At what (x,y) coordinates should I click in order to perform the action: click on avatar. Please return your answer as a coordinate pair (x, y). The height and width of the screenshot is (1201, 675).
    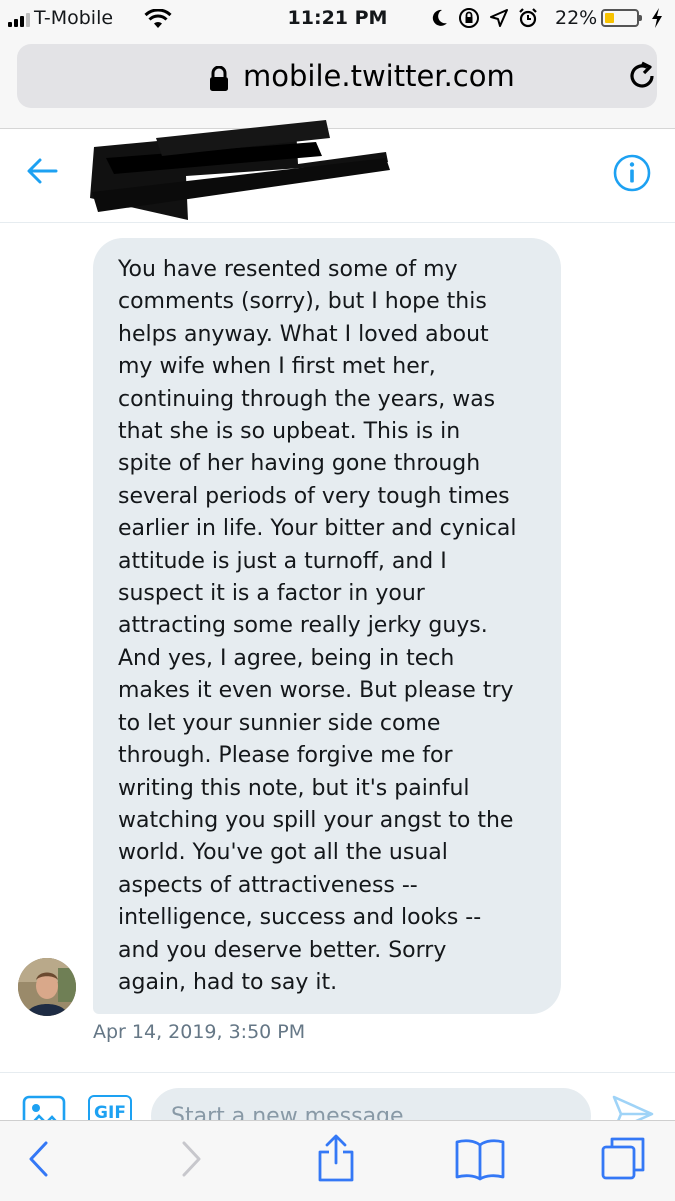
    Looking at the image, I should click on (47, 987).